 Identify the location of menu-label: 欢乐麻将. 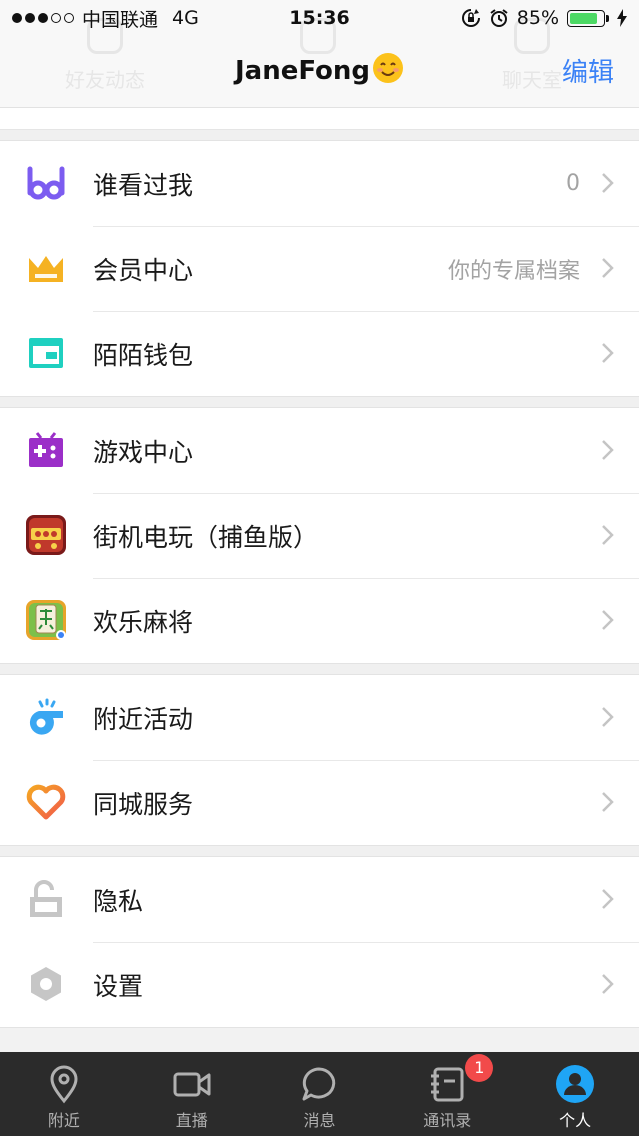
(143, 622).